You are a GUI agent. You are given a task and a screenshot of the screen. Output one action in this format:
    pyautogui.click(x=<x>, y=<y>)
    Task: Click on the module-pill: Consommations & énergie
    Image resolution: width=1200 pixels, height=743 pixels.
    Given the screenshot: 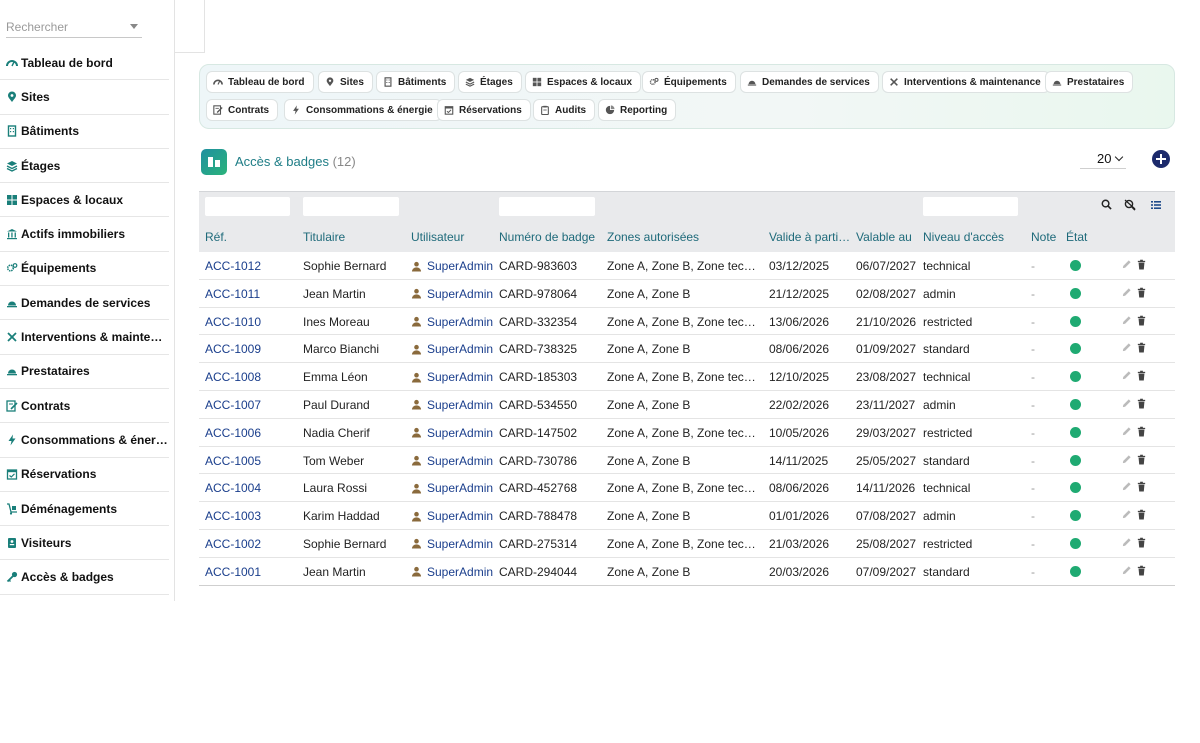 What is the action you would take?
    pyautogui.click(x=363, y=110)
    